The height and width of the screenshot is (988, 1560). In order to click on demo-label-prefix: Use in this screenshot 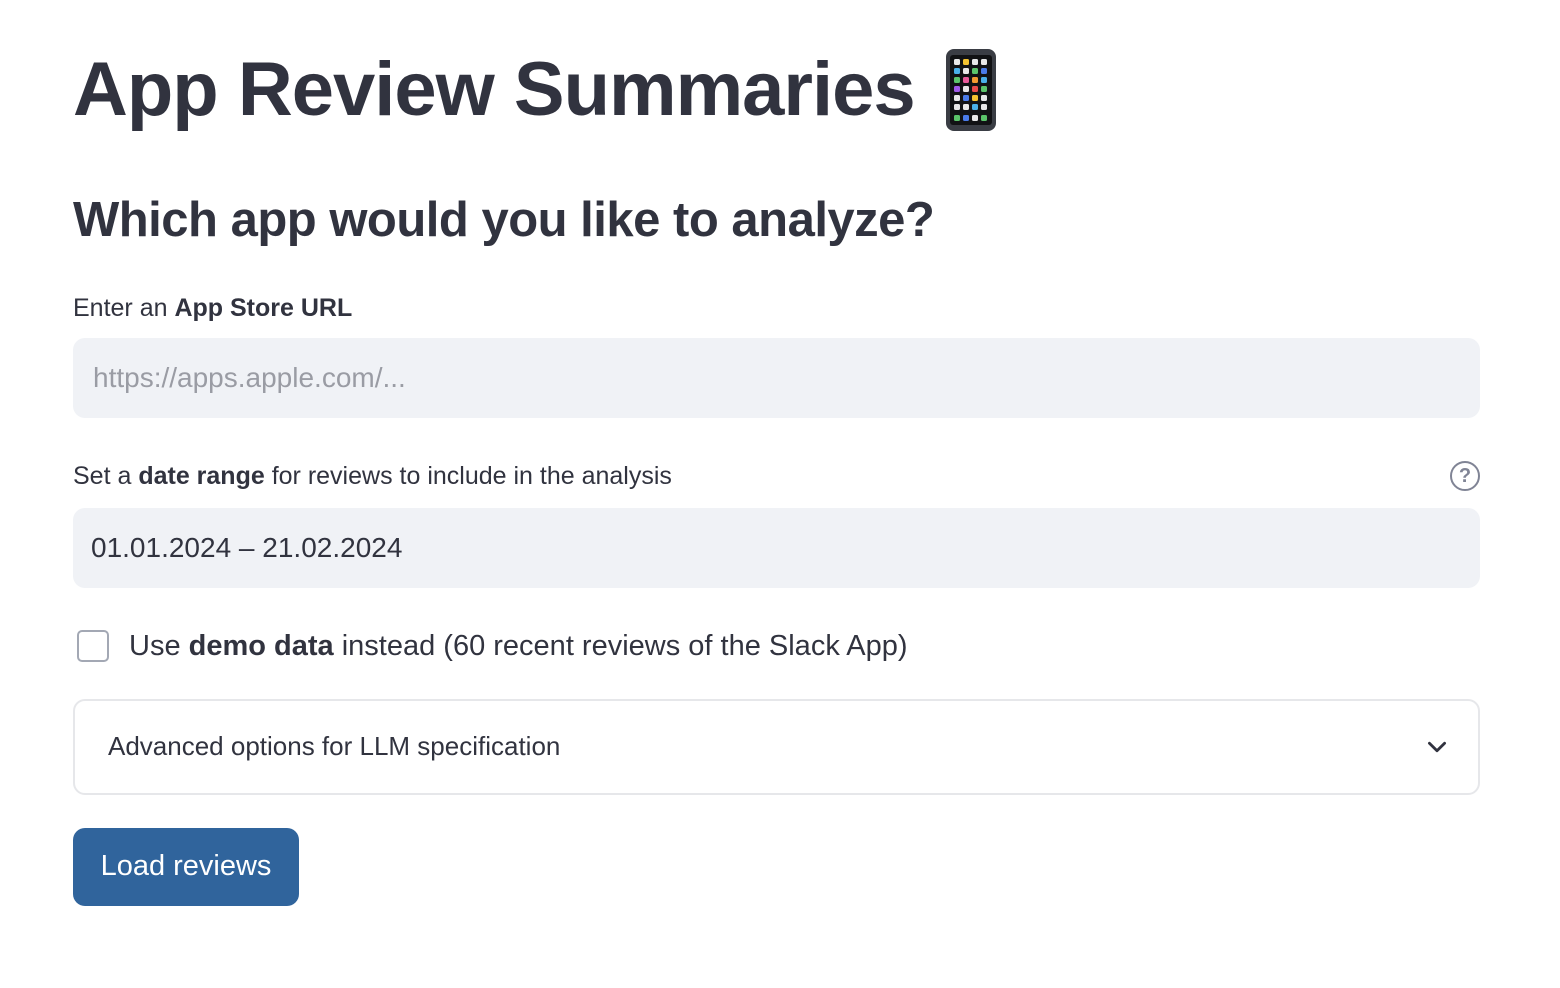, I will do `click(159, 645)`.